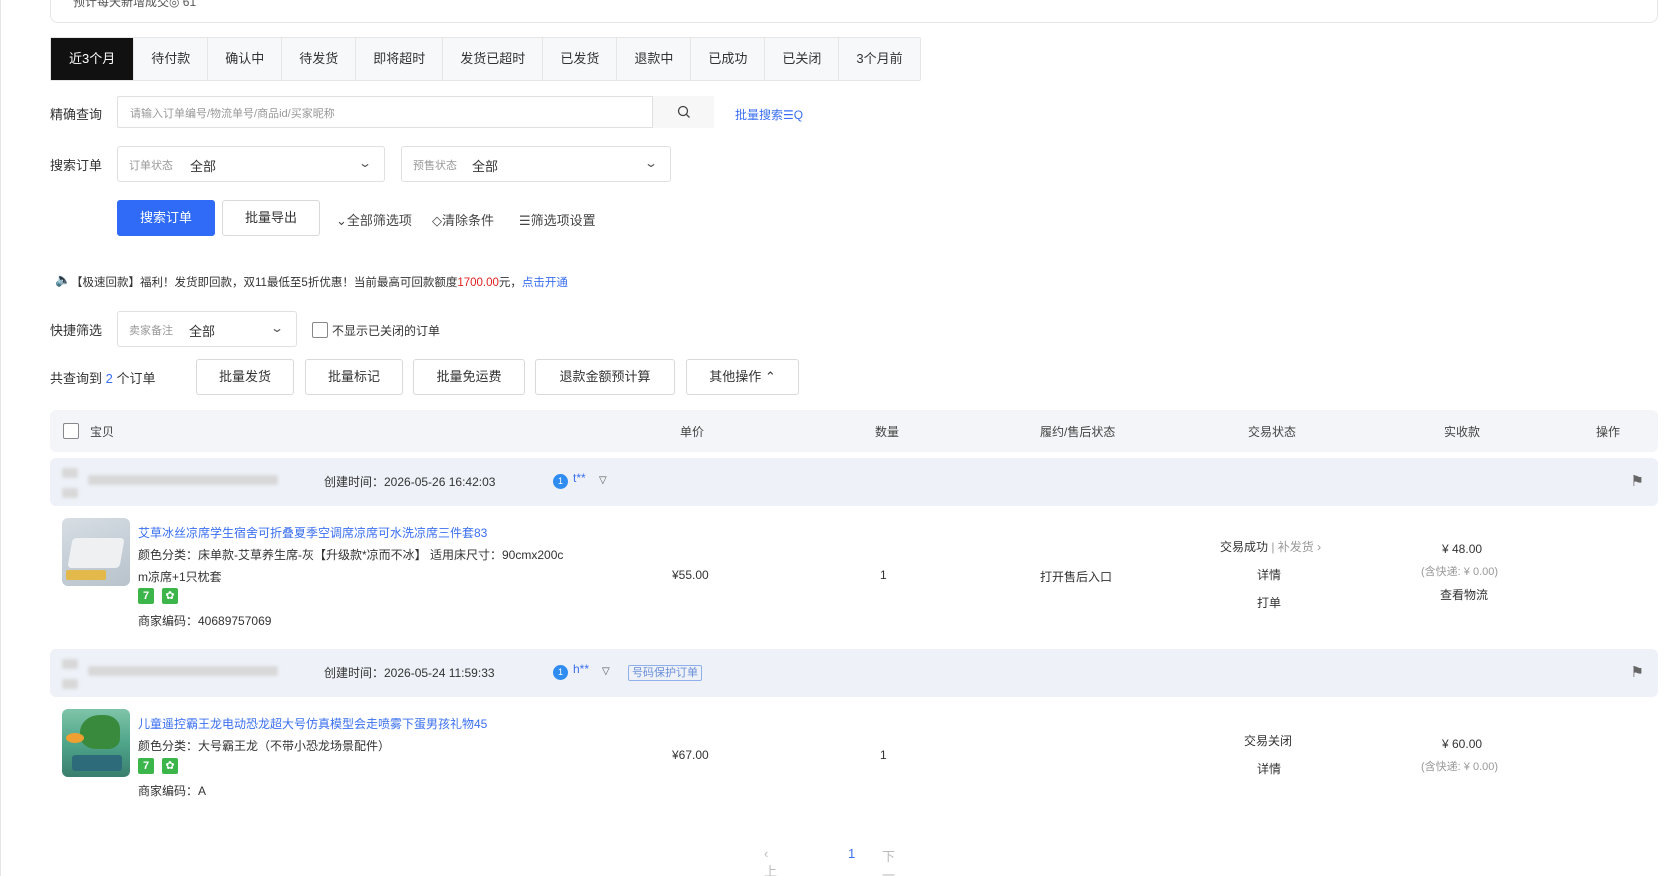 The width and height of the screenshot is (1679, 876). What do you see at coordinates (854, 11) in the screenshot?
I see `top-summary-box: 预计每天新增成交◎ 61` at bounding box center [854, 11].